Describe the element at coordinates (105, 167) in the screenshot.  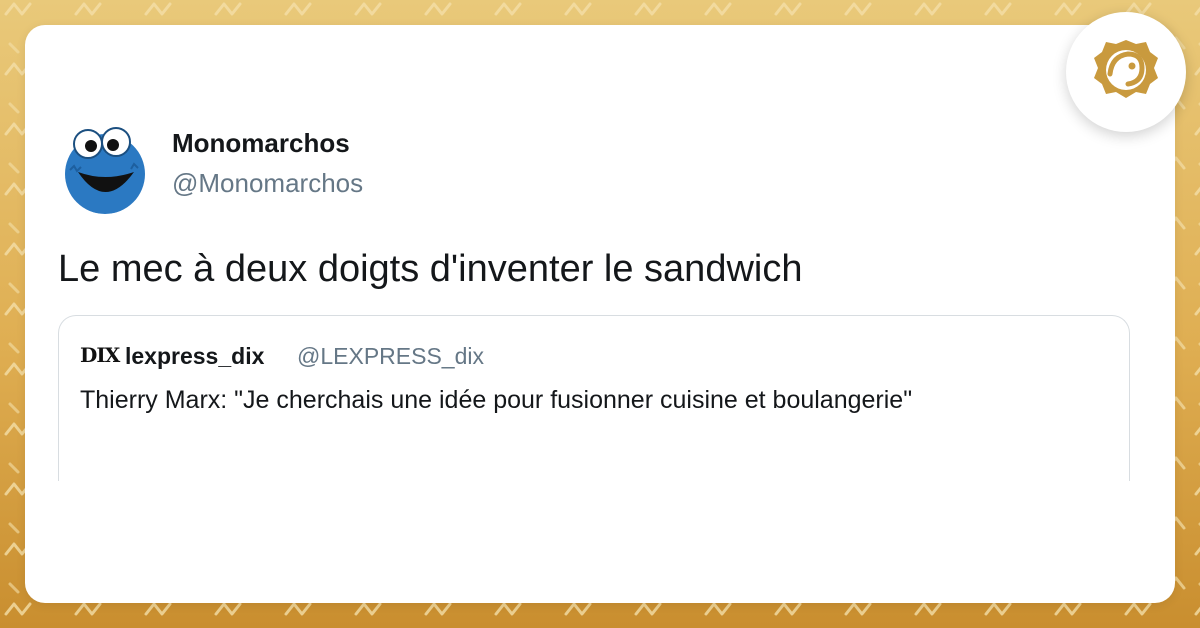
I see `cookie-monster-avatar-icon` at that location.